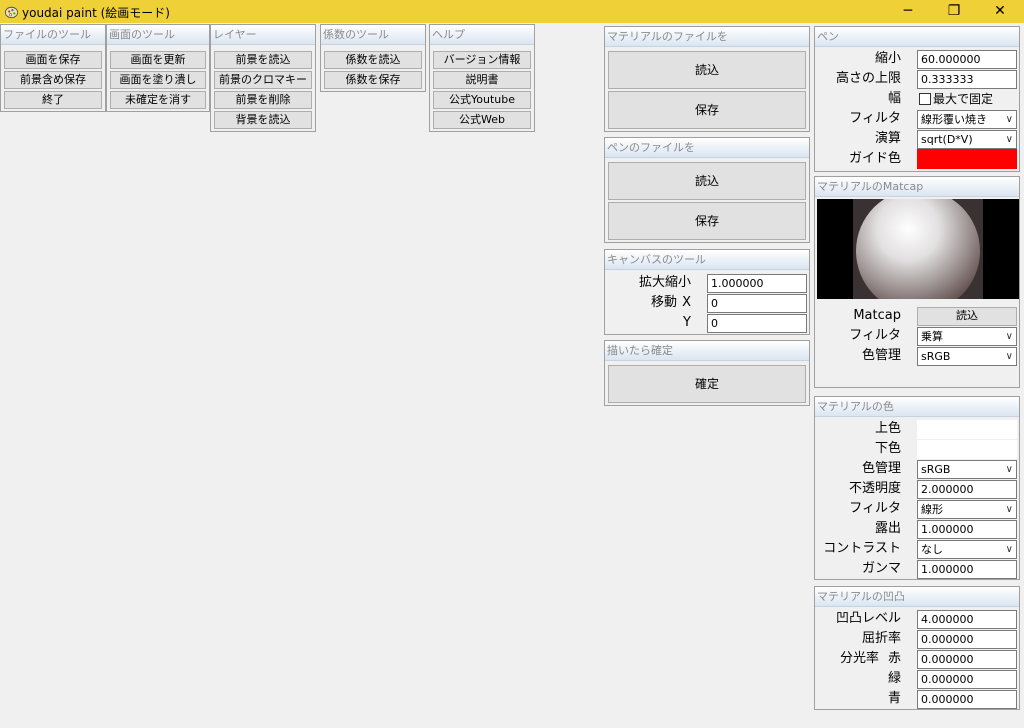  Describe the element at coordinates (707, 181) in the screenshot. I see `pen-load-button: 読込` at that location.